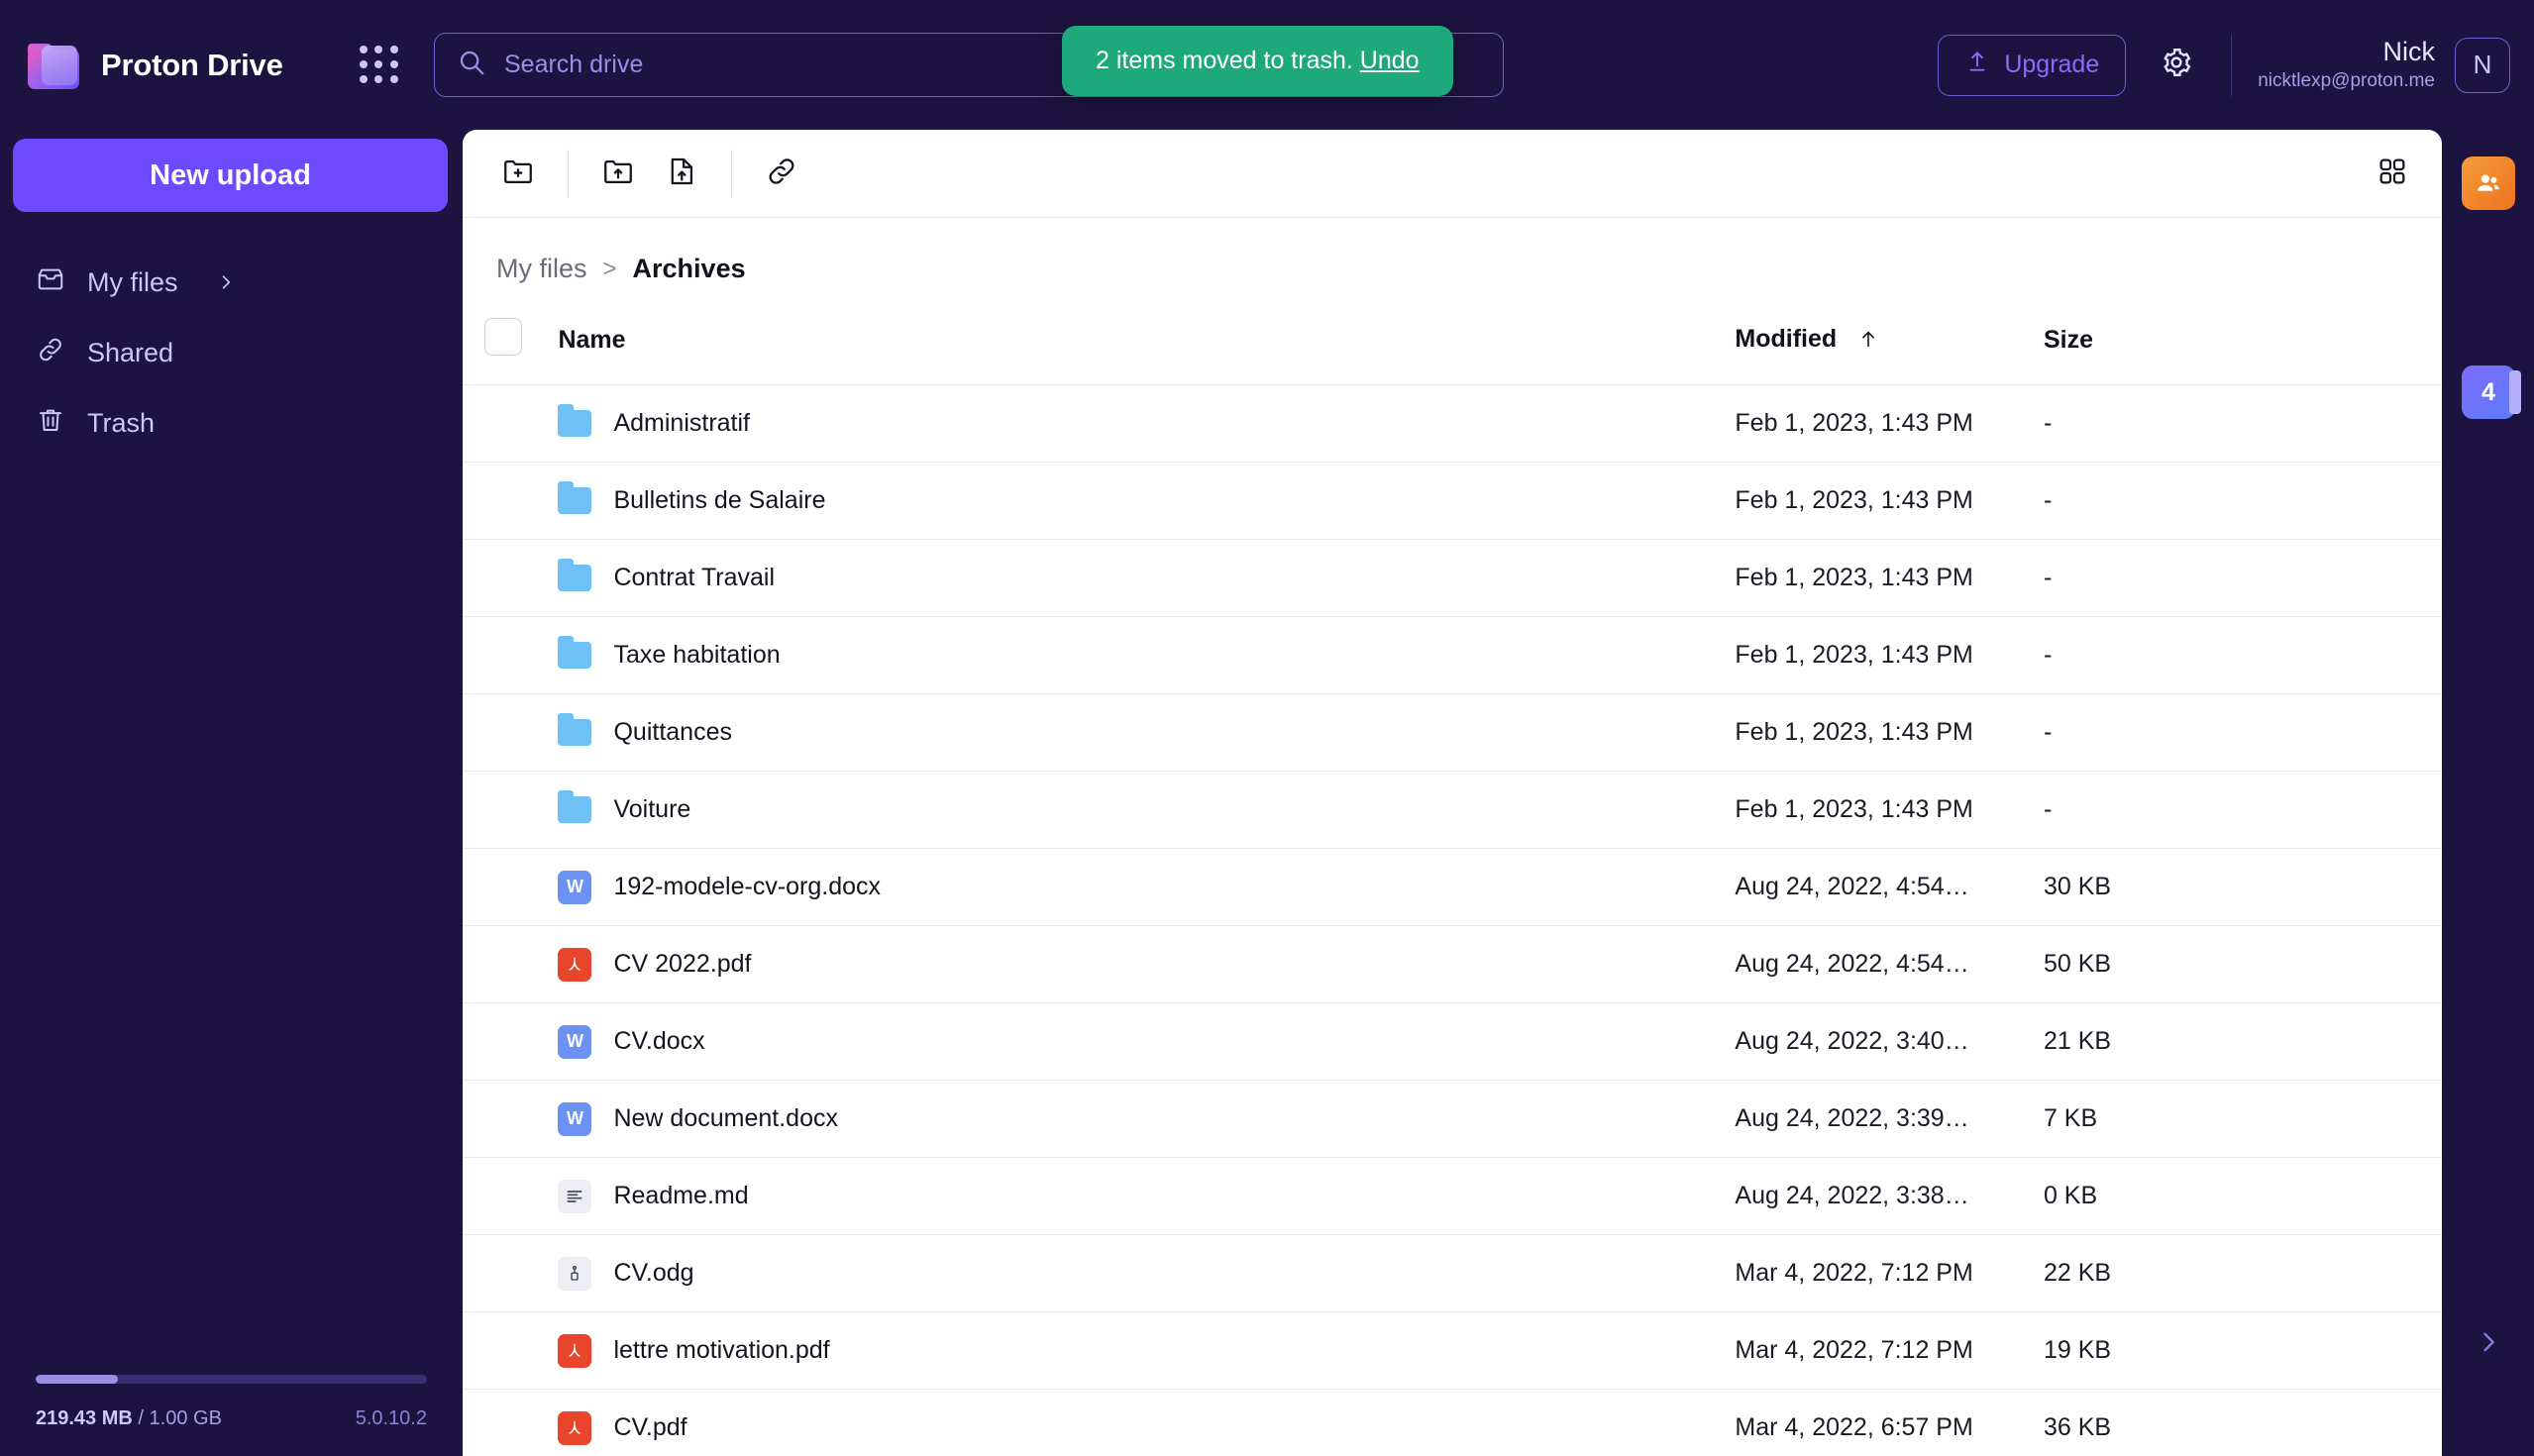  Describe the element at coordinates (1147, 1273) in the screenshot. I see `row-name-cell: CV.odg` at that location.